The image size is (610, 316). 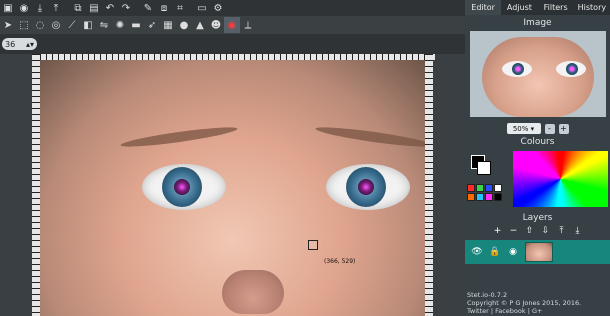 What do you see at coordinates (489, 188) in the screenshot?
I see `swatch-blue` at bounding box center [489, 188].